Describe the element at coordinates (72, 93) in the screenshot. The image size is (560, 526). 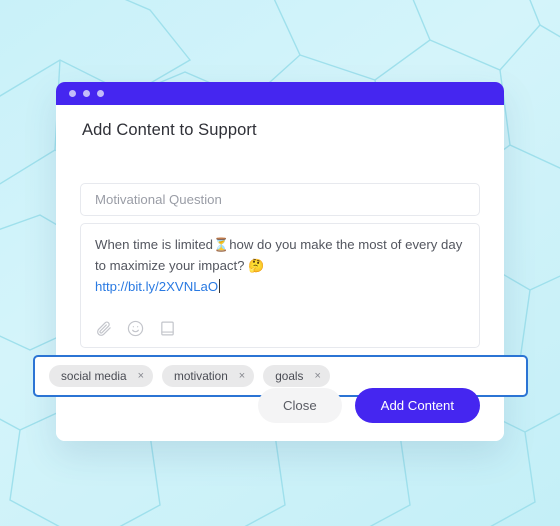
I see `window-dot-red` at that location.